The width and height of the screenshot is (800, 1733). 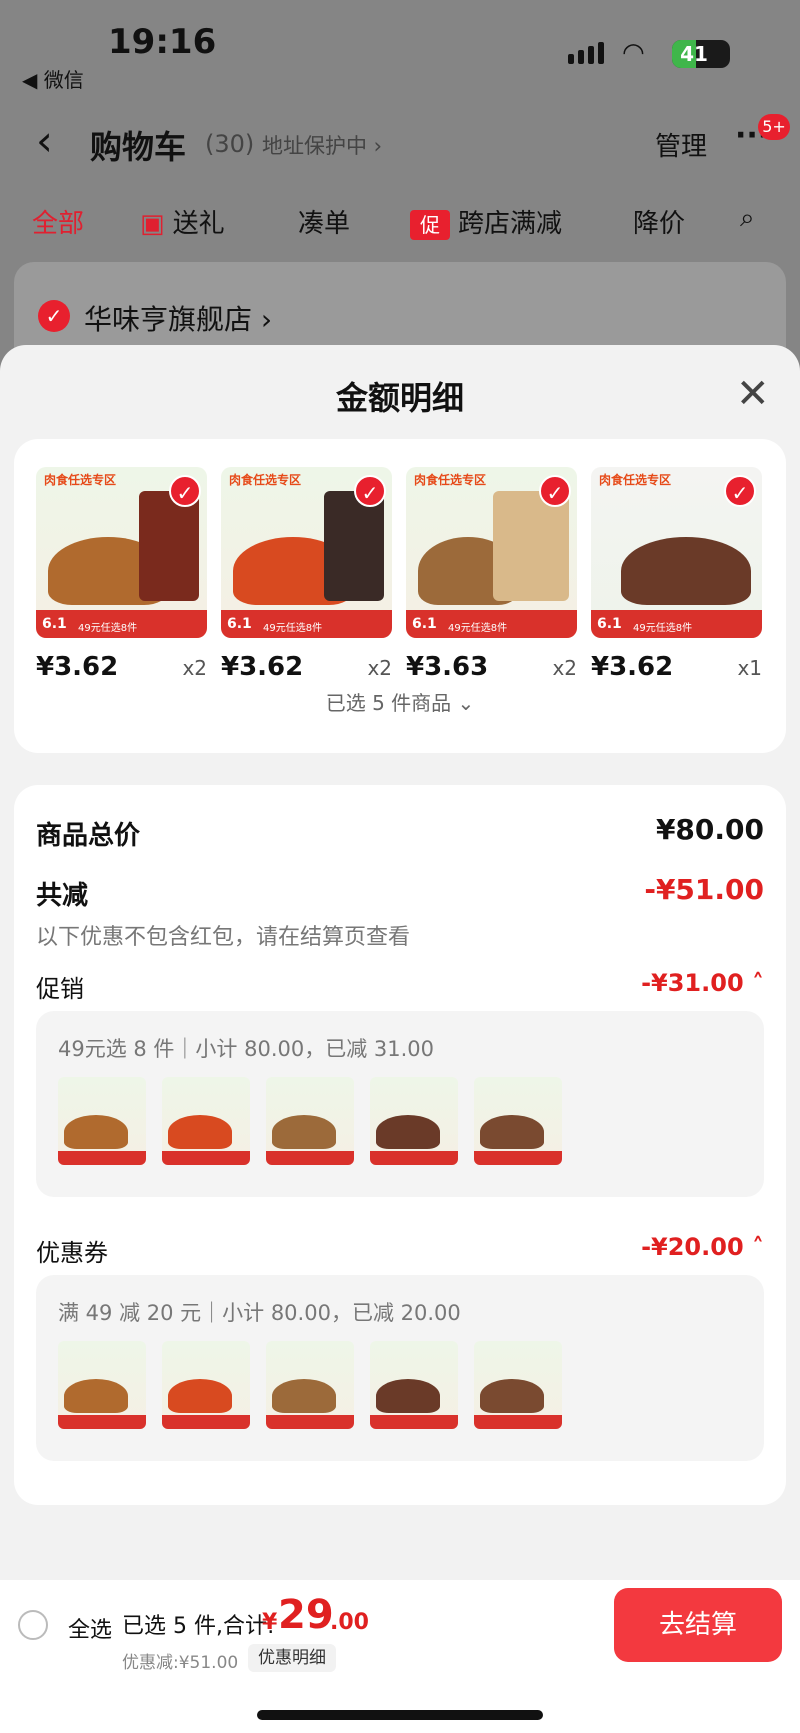 What do you see at coordinates (198, 224) in the screenshot?
I see `tab-gift-label: 送礼` at bounding box center [198, 224].